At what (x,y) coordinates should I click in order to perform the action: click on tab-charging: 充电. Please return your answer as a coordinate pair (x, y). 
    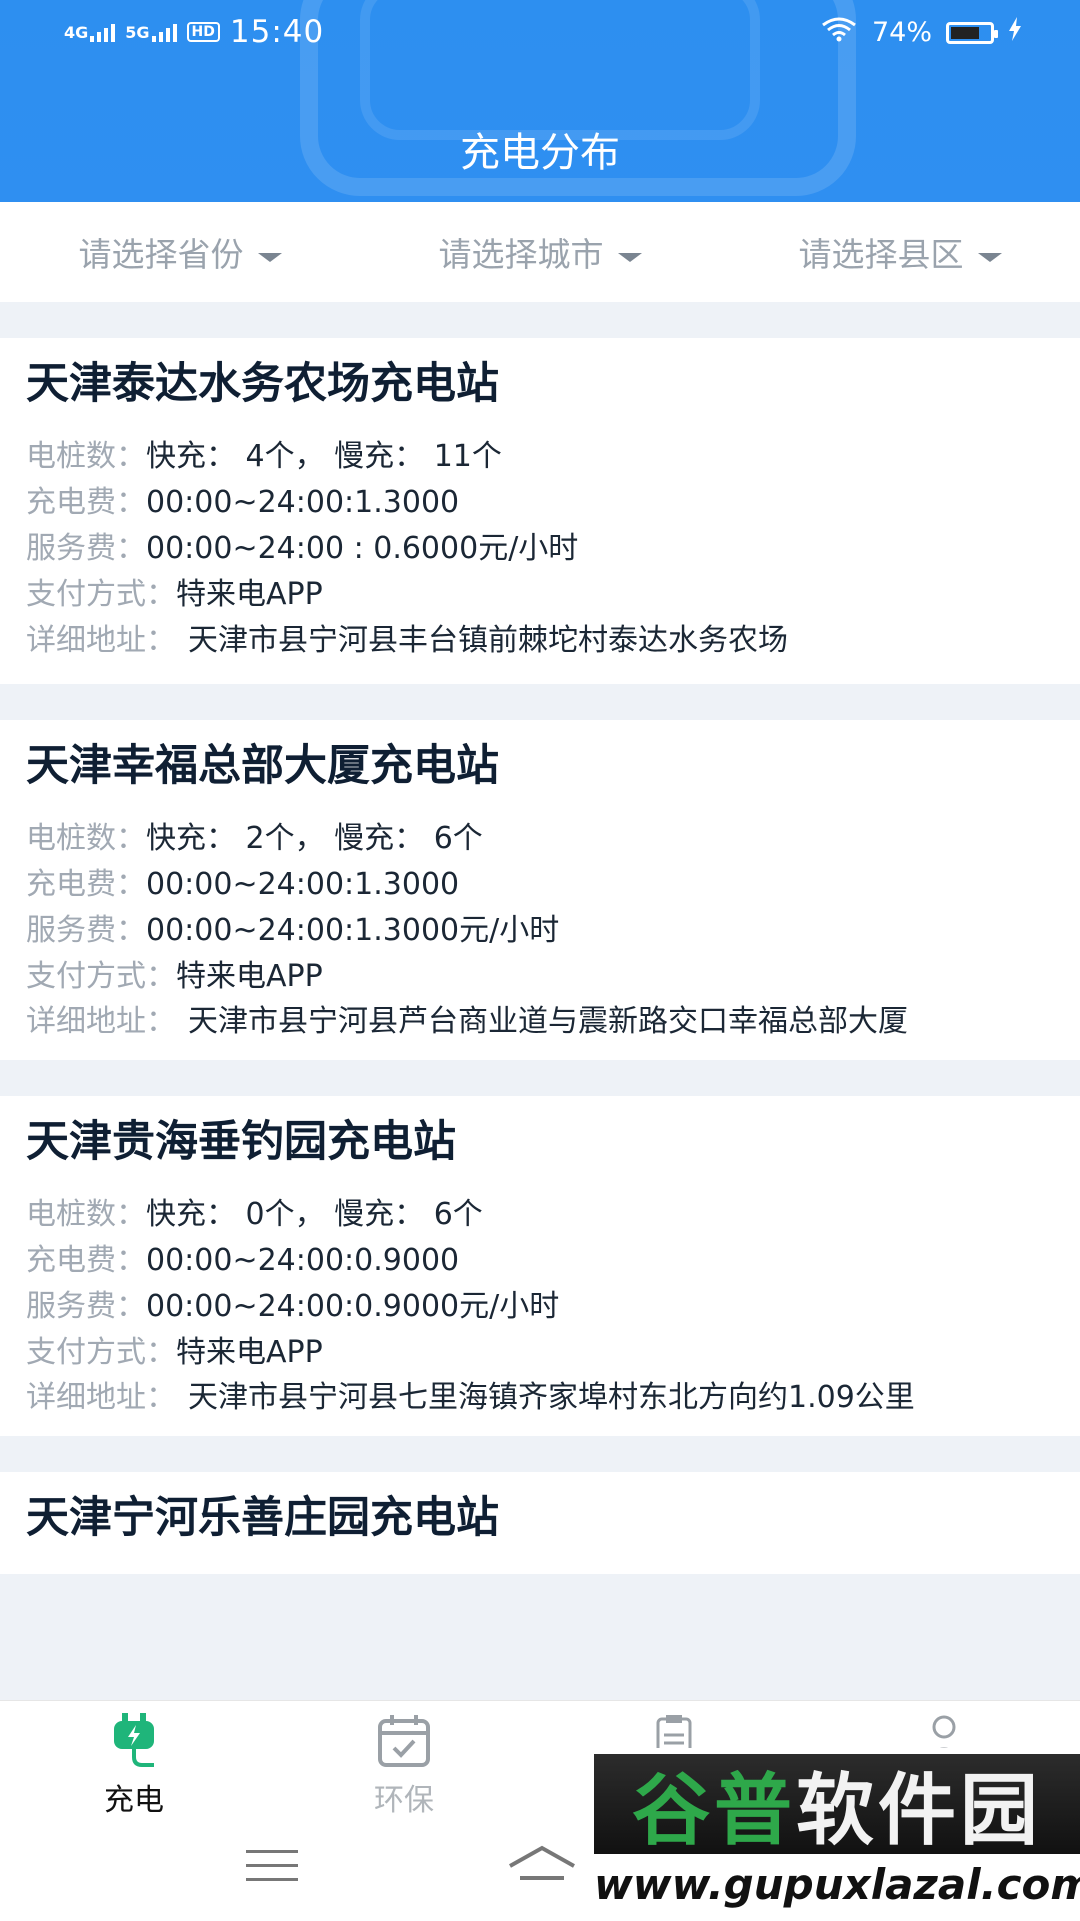
    Looking at the image, I should click on (134, 1766).